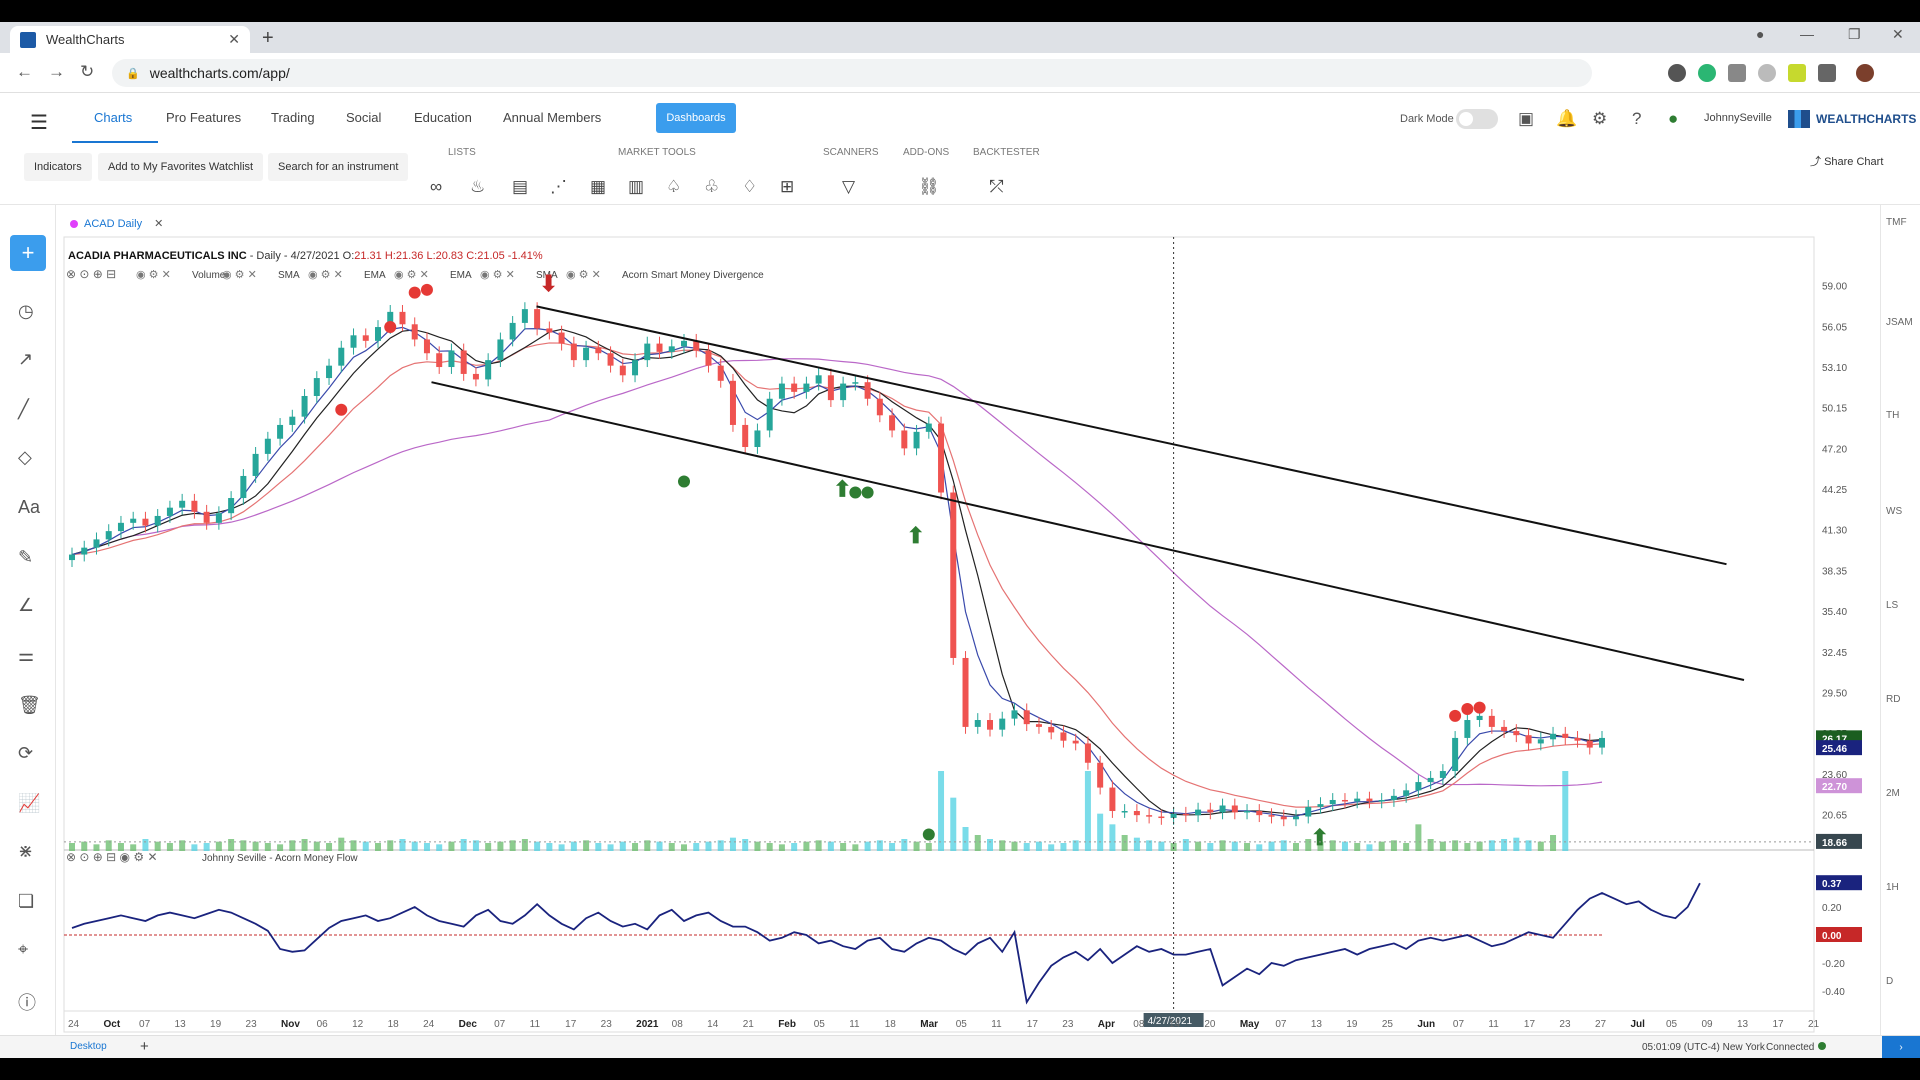 The height and width of the screenshot is (1080, 1920). I want to click on expand-chevron-icon: ›, so click(1901, 1047).